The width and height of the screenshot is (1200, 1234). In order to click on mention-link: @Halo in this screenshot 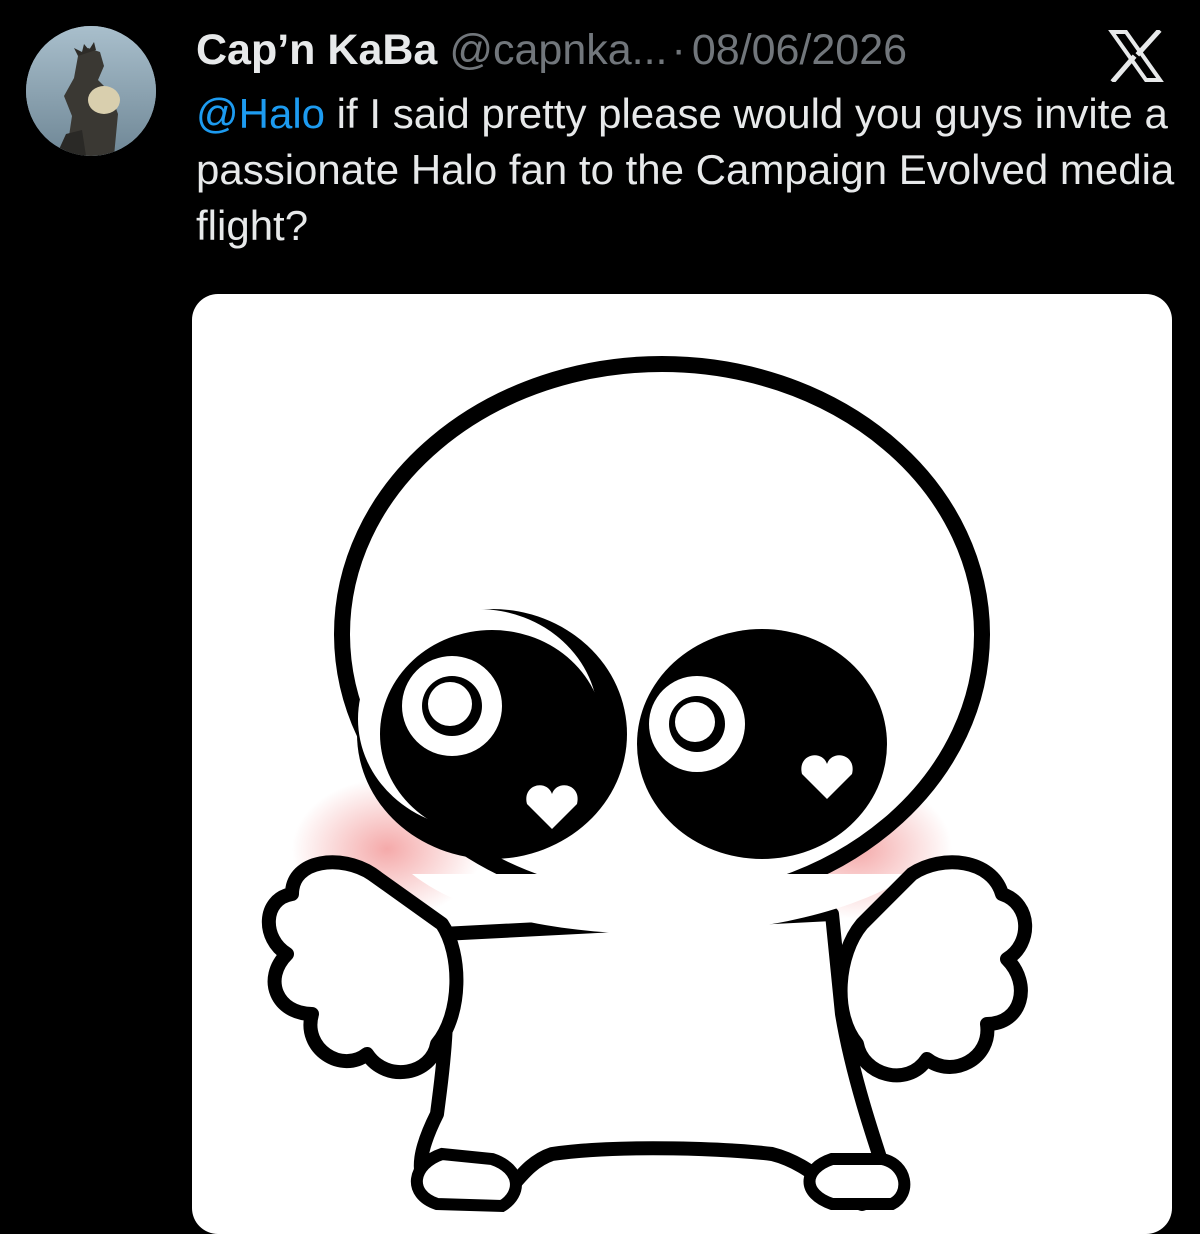, I will do `click(260, 113)`.